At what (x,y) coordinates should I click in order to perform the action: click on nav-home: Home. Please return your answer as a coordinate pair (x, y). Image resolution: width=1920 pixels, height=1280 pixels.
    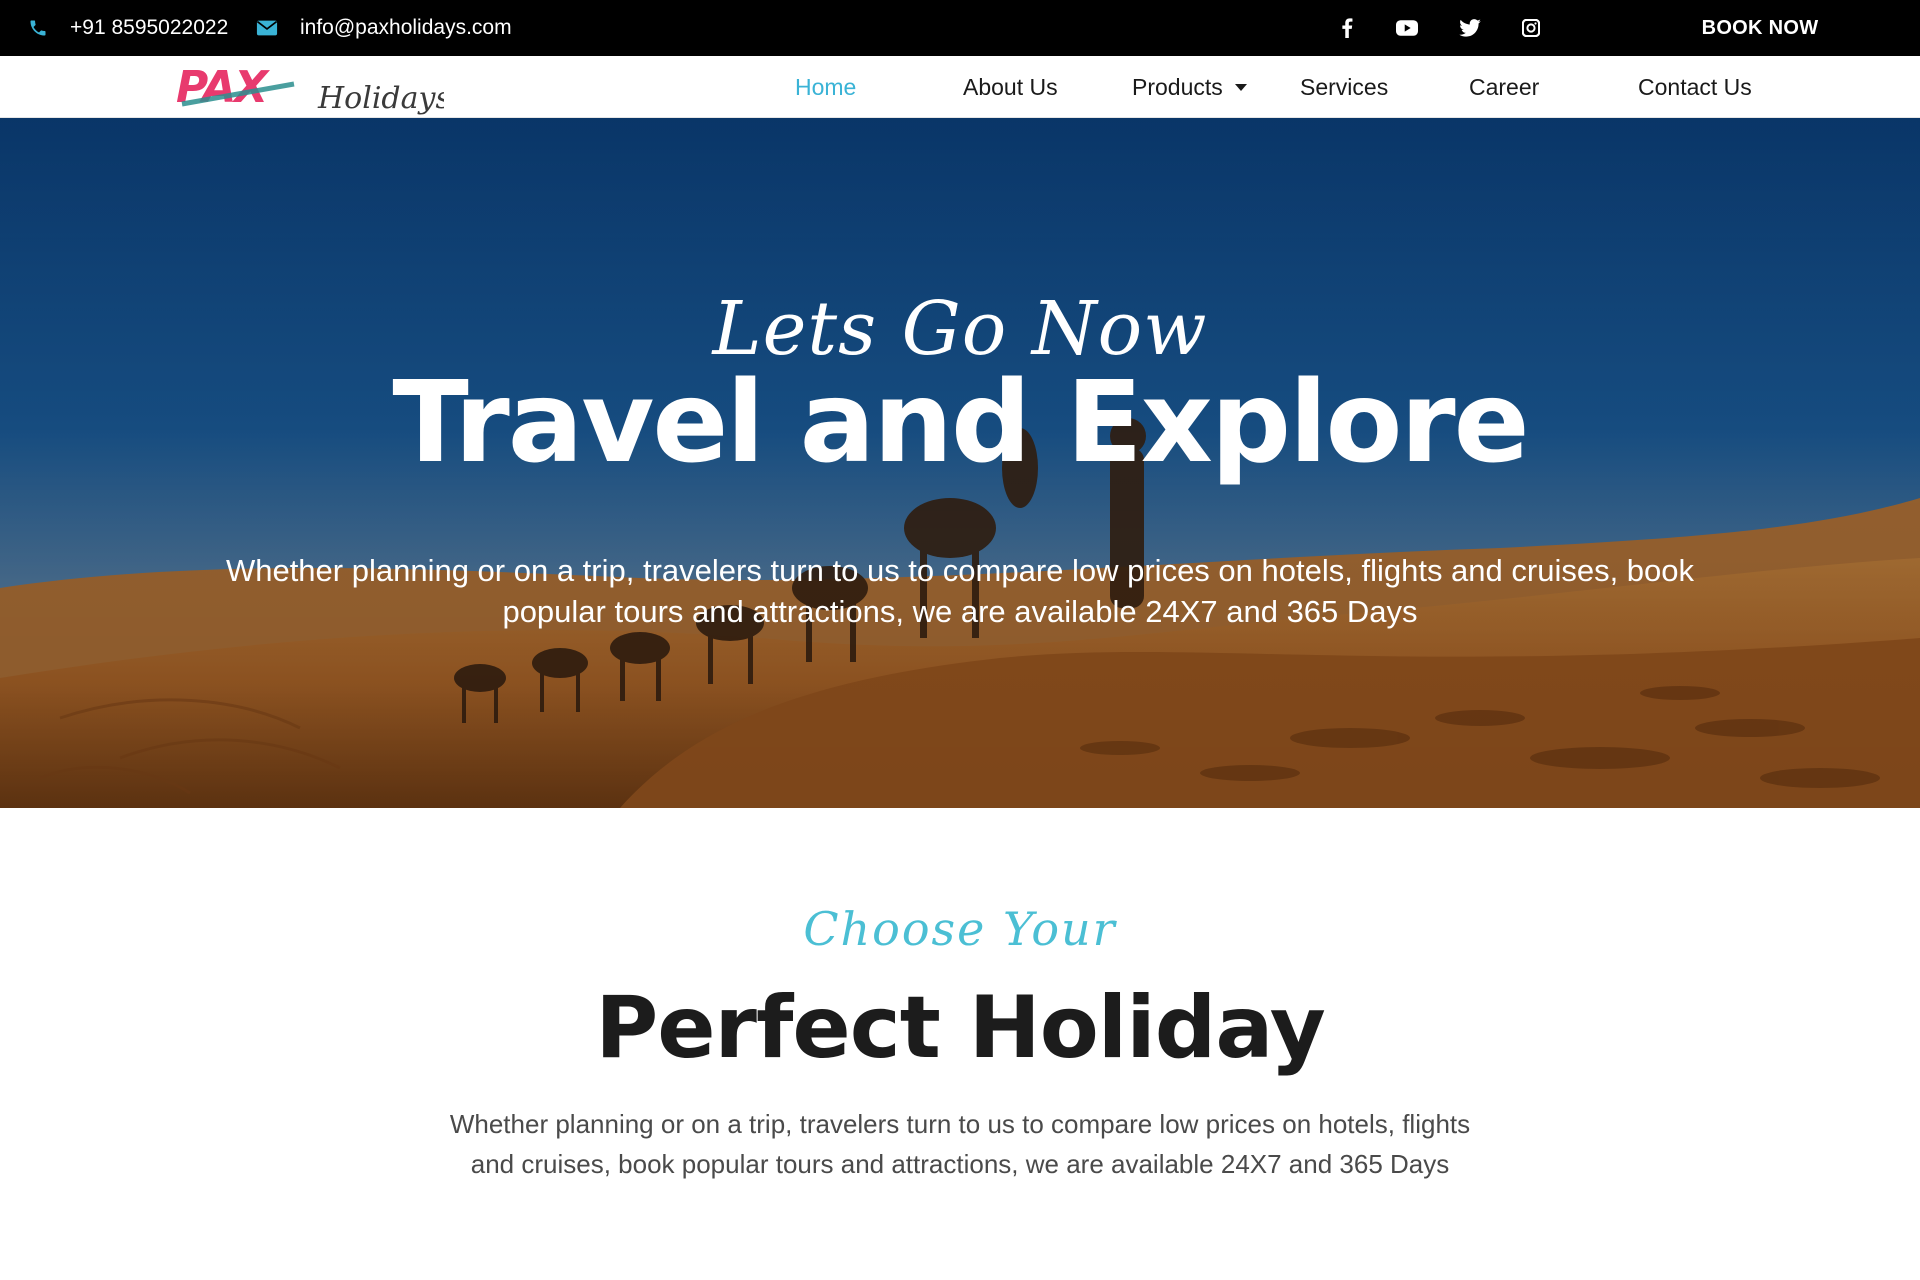
    Looking at the image, I should click on (825, 87).